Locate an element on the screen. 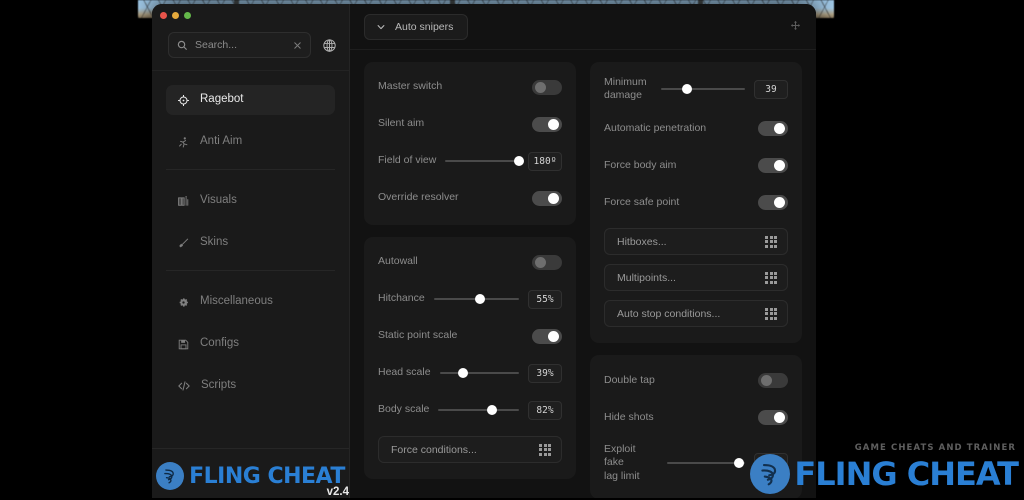 This screenshot has width=1024, height=500. setting-label: Silent aim is located at coordinates (401, 123).